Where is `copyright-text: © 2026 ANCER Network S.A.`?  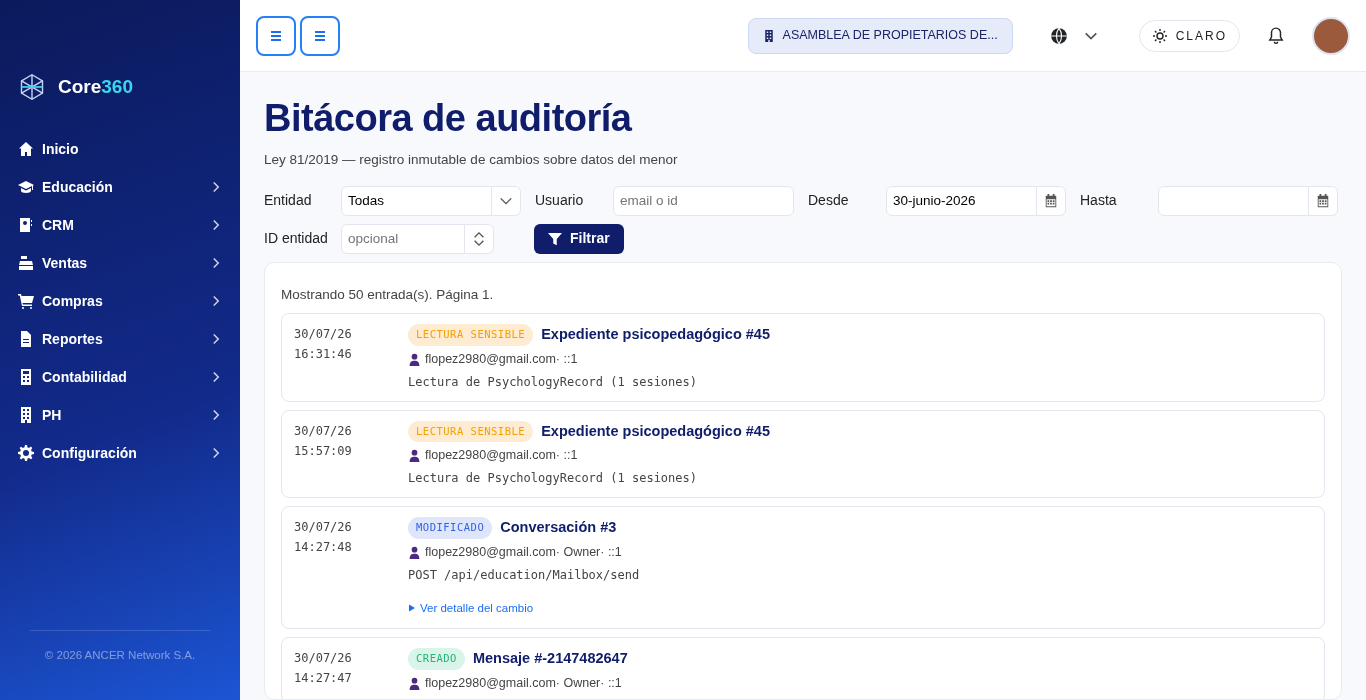
copyright-text: © 2026 ANCER Network S.A. is located at coordinates (120, 646).